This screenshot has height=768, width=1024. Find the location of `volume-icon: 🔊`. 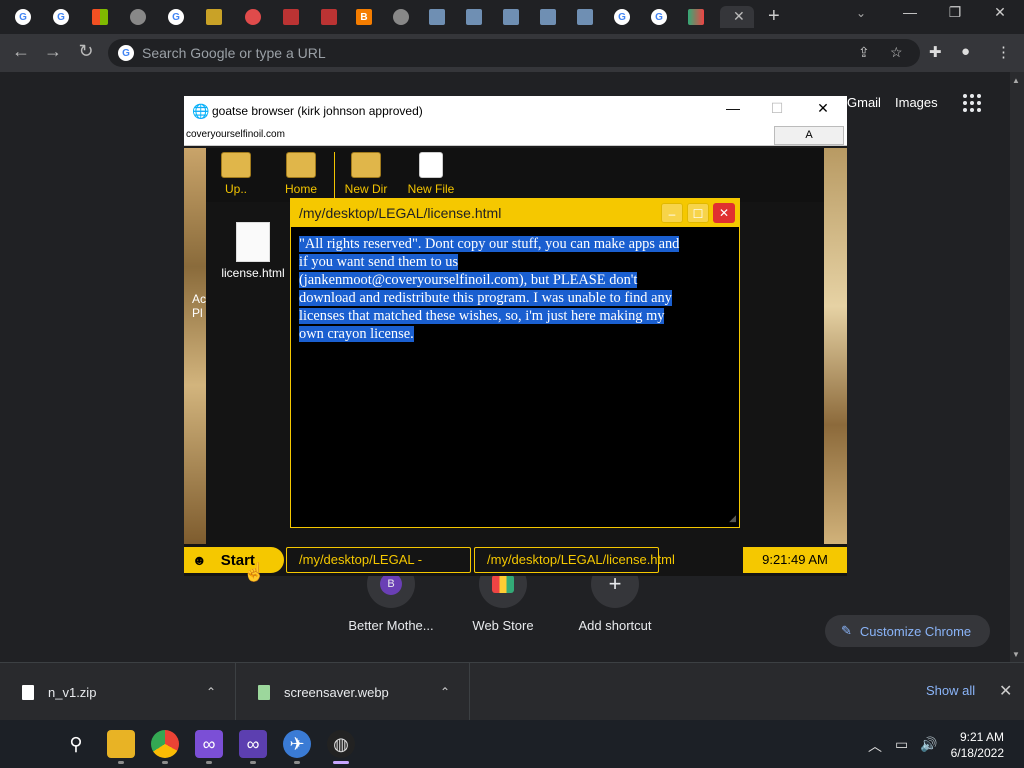

volume-icon: 🔊 is located at coordinates (928, 744).